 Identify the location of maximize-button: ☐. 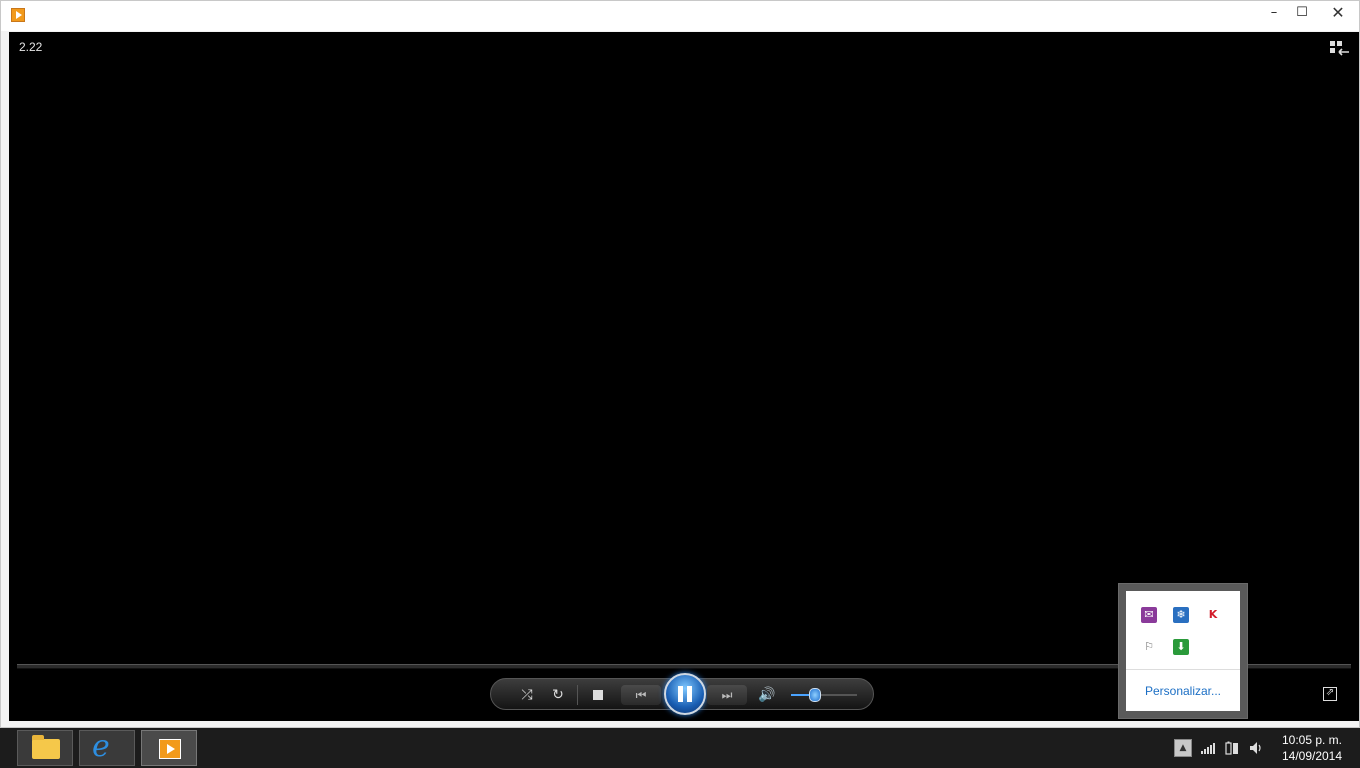
(1302, 13).